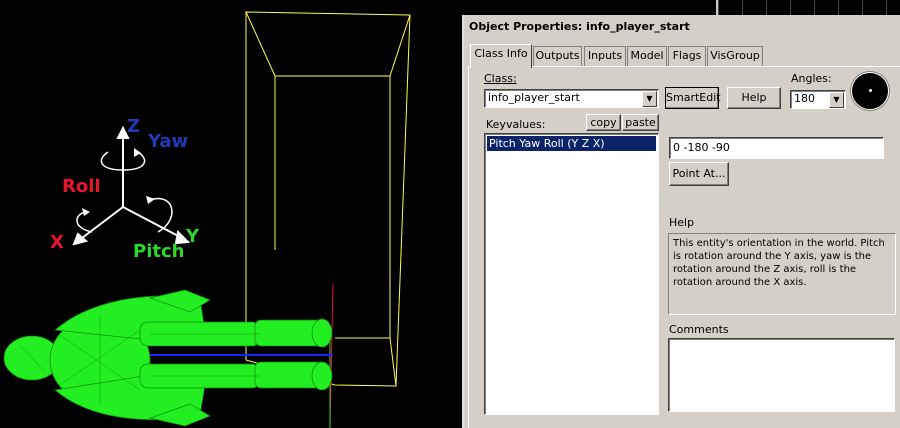  What do you see at coordinates (804, 98) in the screenshot?
I see `angles-value: 180` at bounding box center [804, 98].